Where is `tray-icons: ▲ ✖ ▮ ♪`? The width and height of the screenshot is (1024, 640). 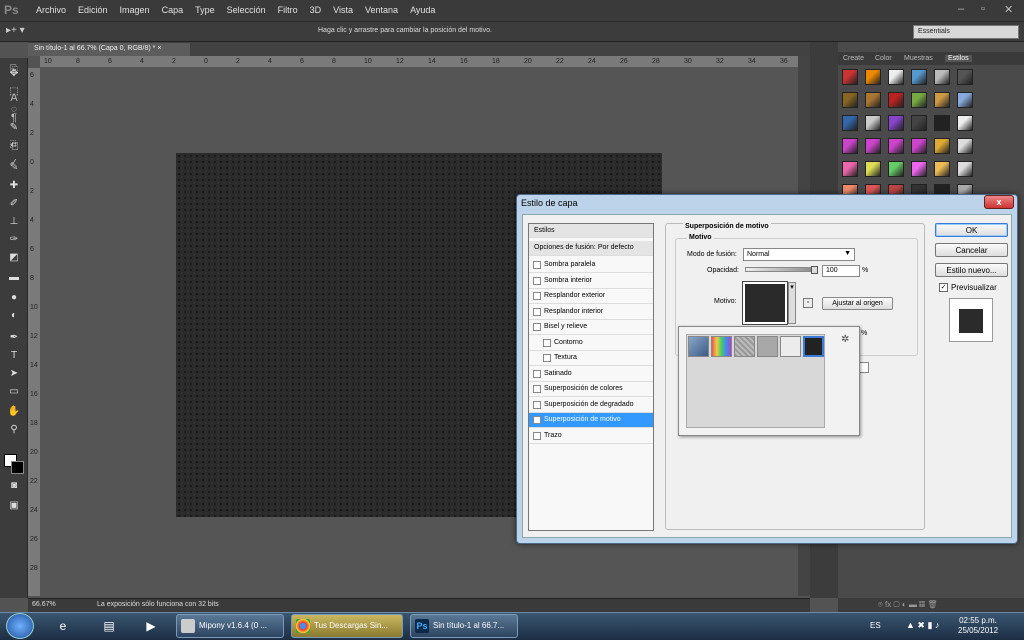 tray-icons: ▲ ✖ ▮ ♪ is located at coordinates (922, 625).